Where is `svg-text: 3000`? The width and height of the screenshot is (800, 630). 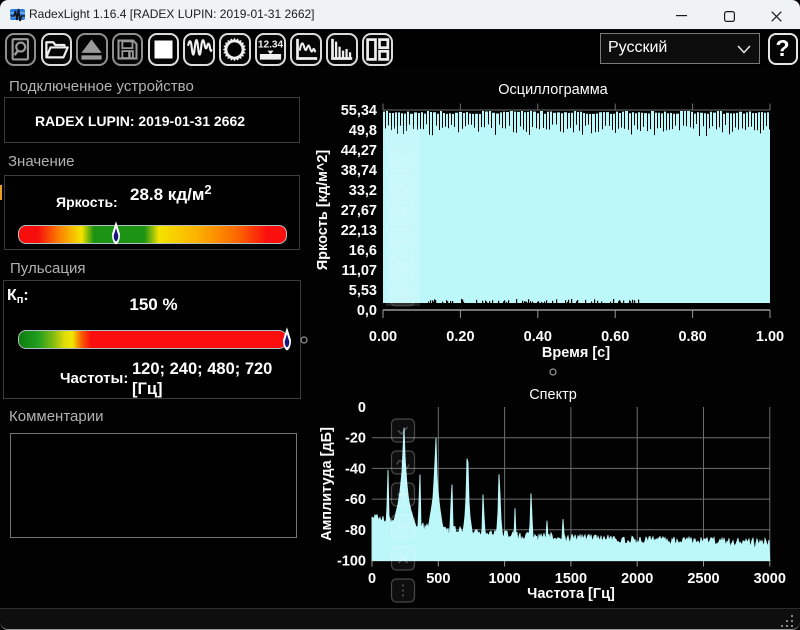 svg-text: 3000 is located at coordinates (770, 579).